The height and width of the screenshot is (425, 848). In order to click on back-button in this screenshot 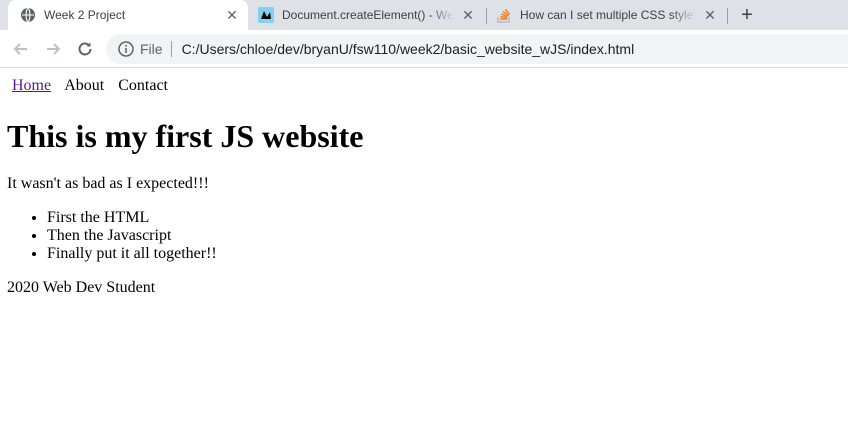, I will do `click(21, 49)`.